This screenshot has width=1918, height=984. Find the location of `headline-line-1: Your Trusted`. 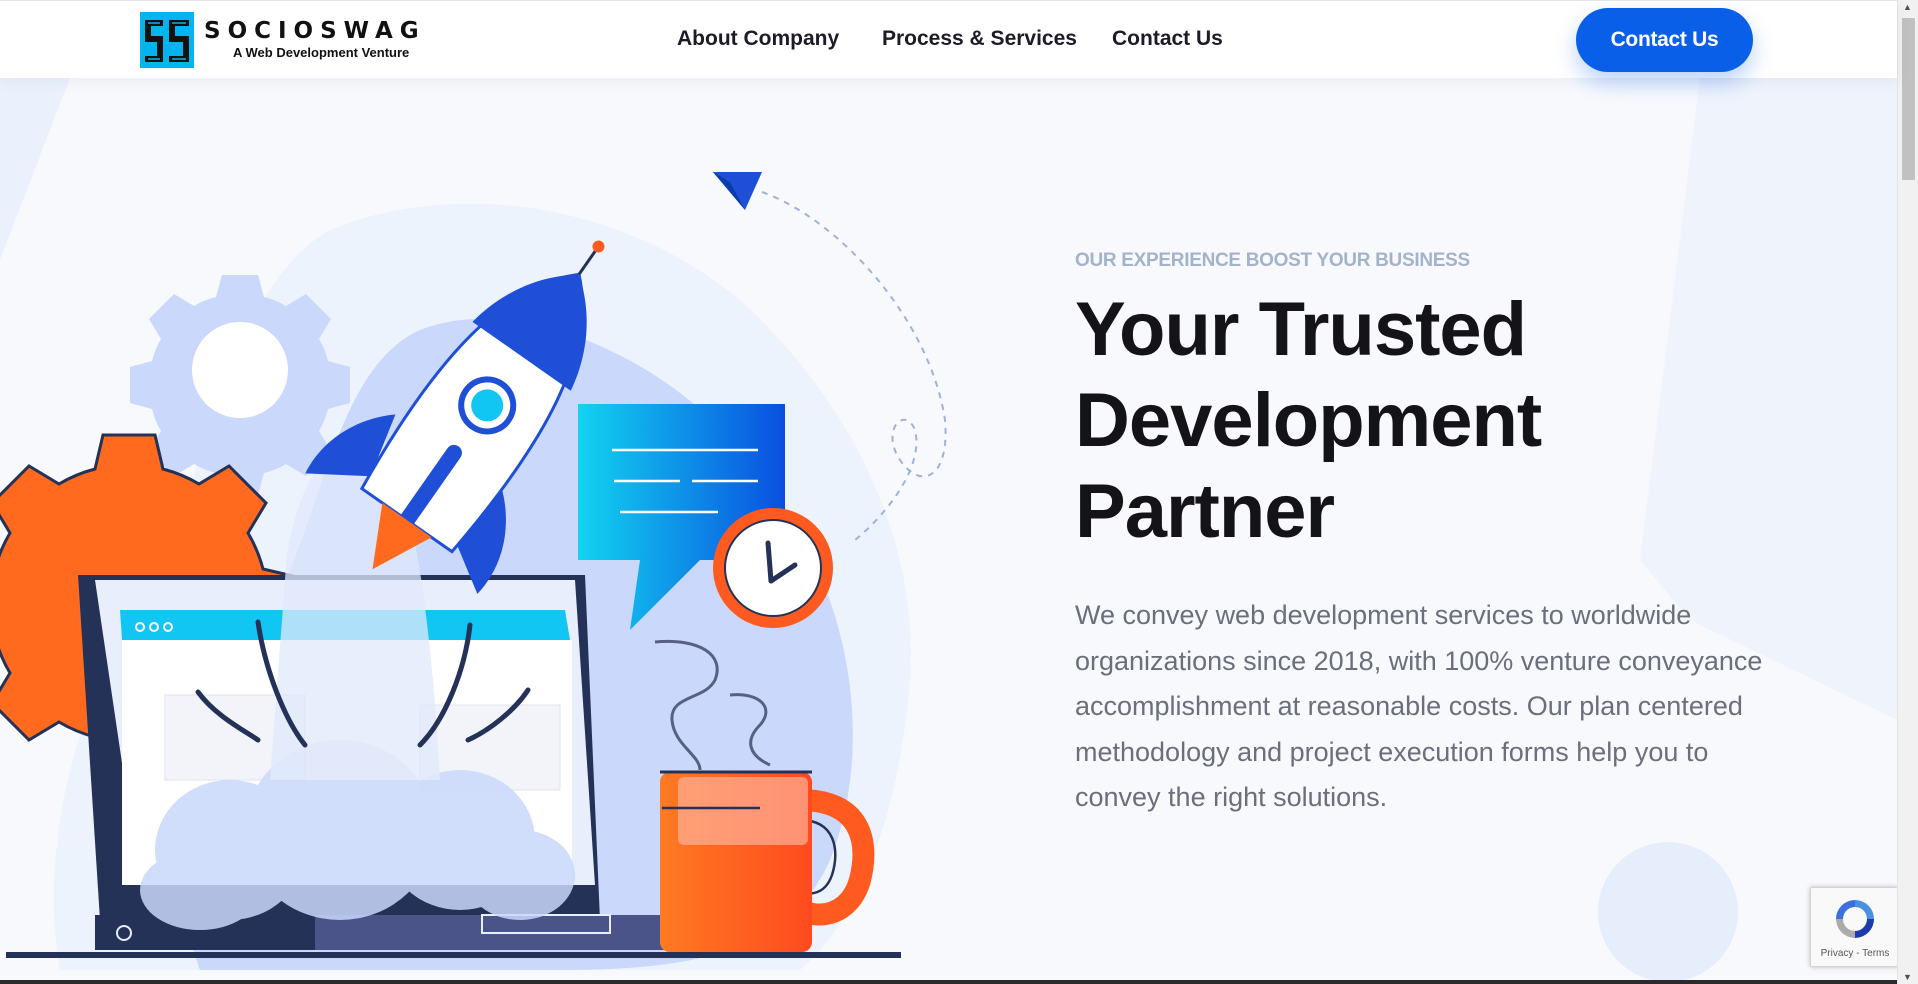

headline-line-1: Your Trusted is located at coordinates (1301, 329).